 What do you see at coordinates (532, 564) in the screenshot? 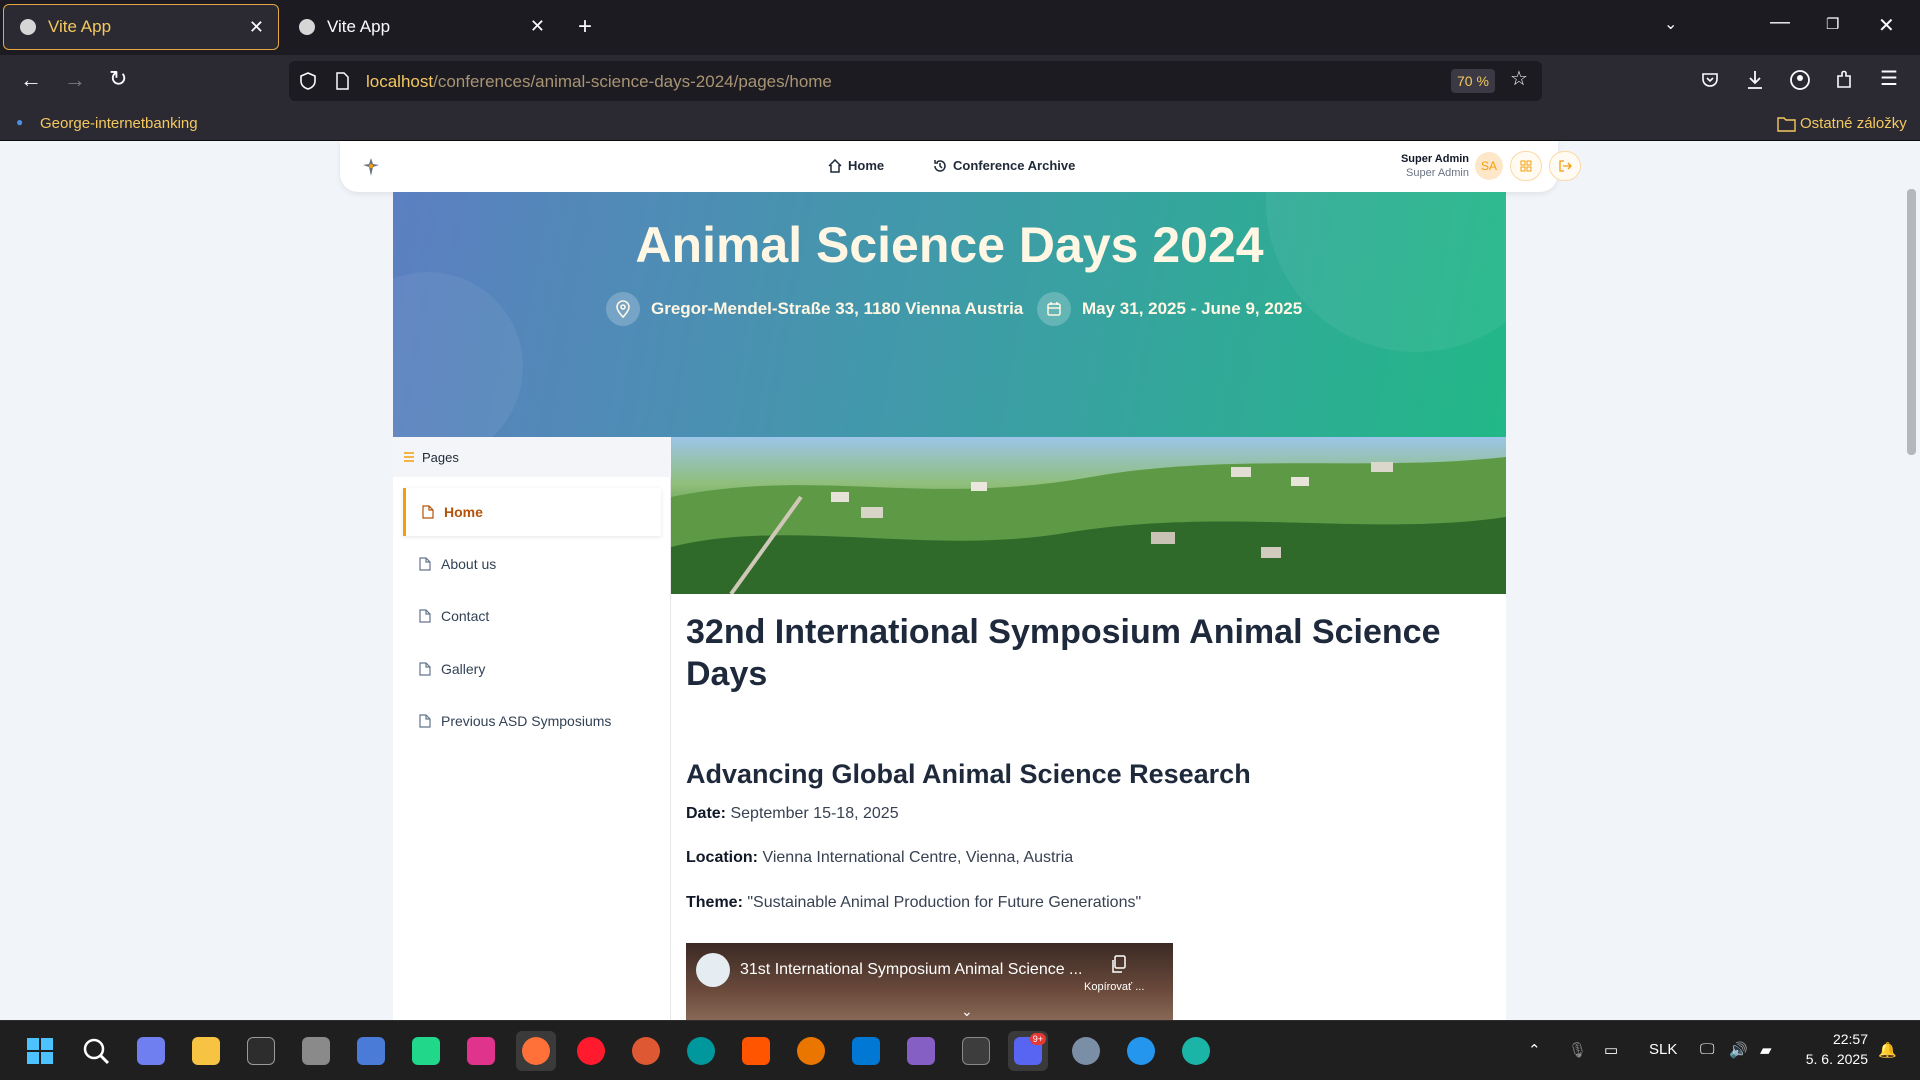
I see `sidebar-item-about: About us` at bounding box center [532, 564].